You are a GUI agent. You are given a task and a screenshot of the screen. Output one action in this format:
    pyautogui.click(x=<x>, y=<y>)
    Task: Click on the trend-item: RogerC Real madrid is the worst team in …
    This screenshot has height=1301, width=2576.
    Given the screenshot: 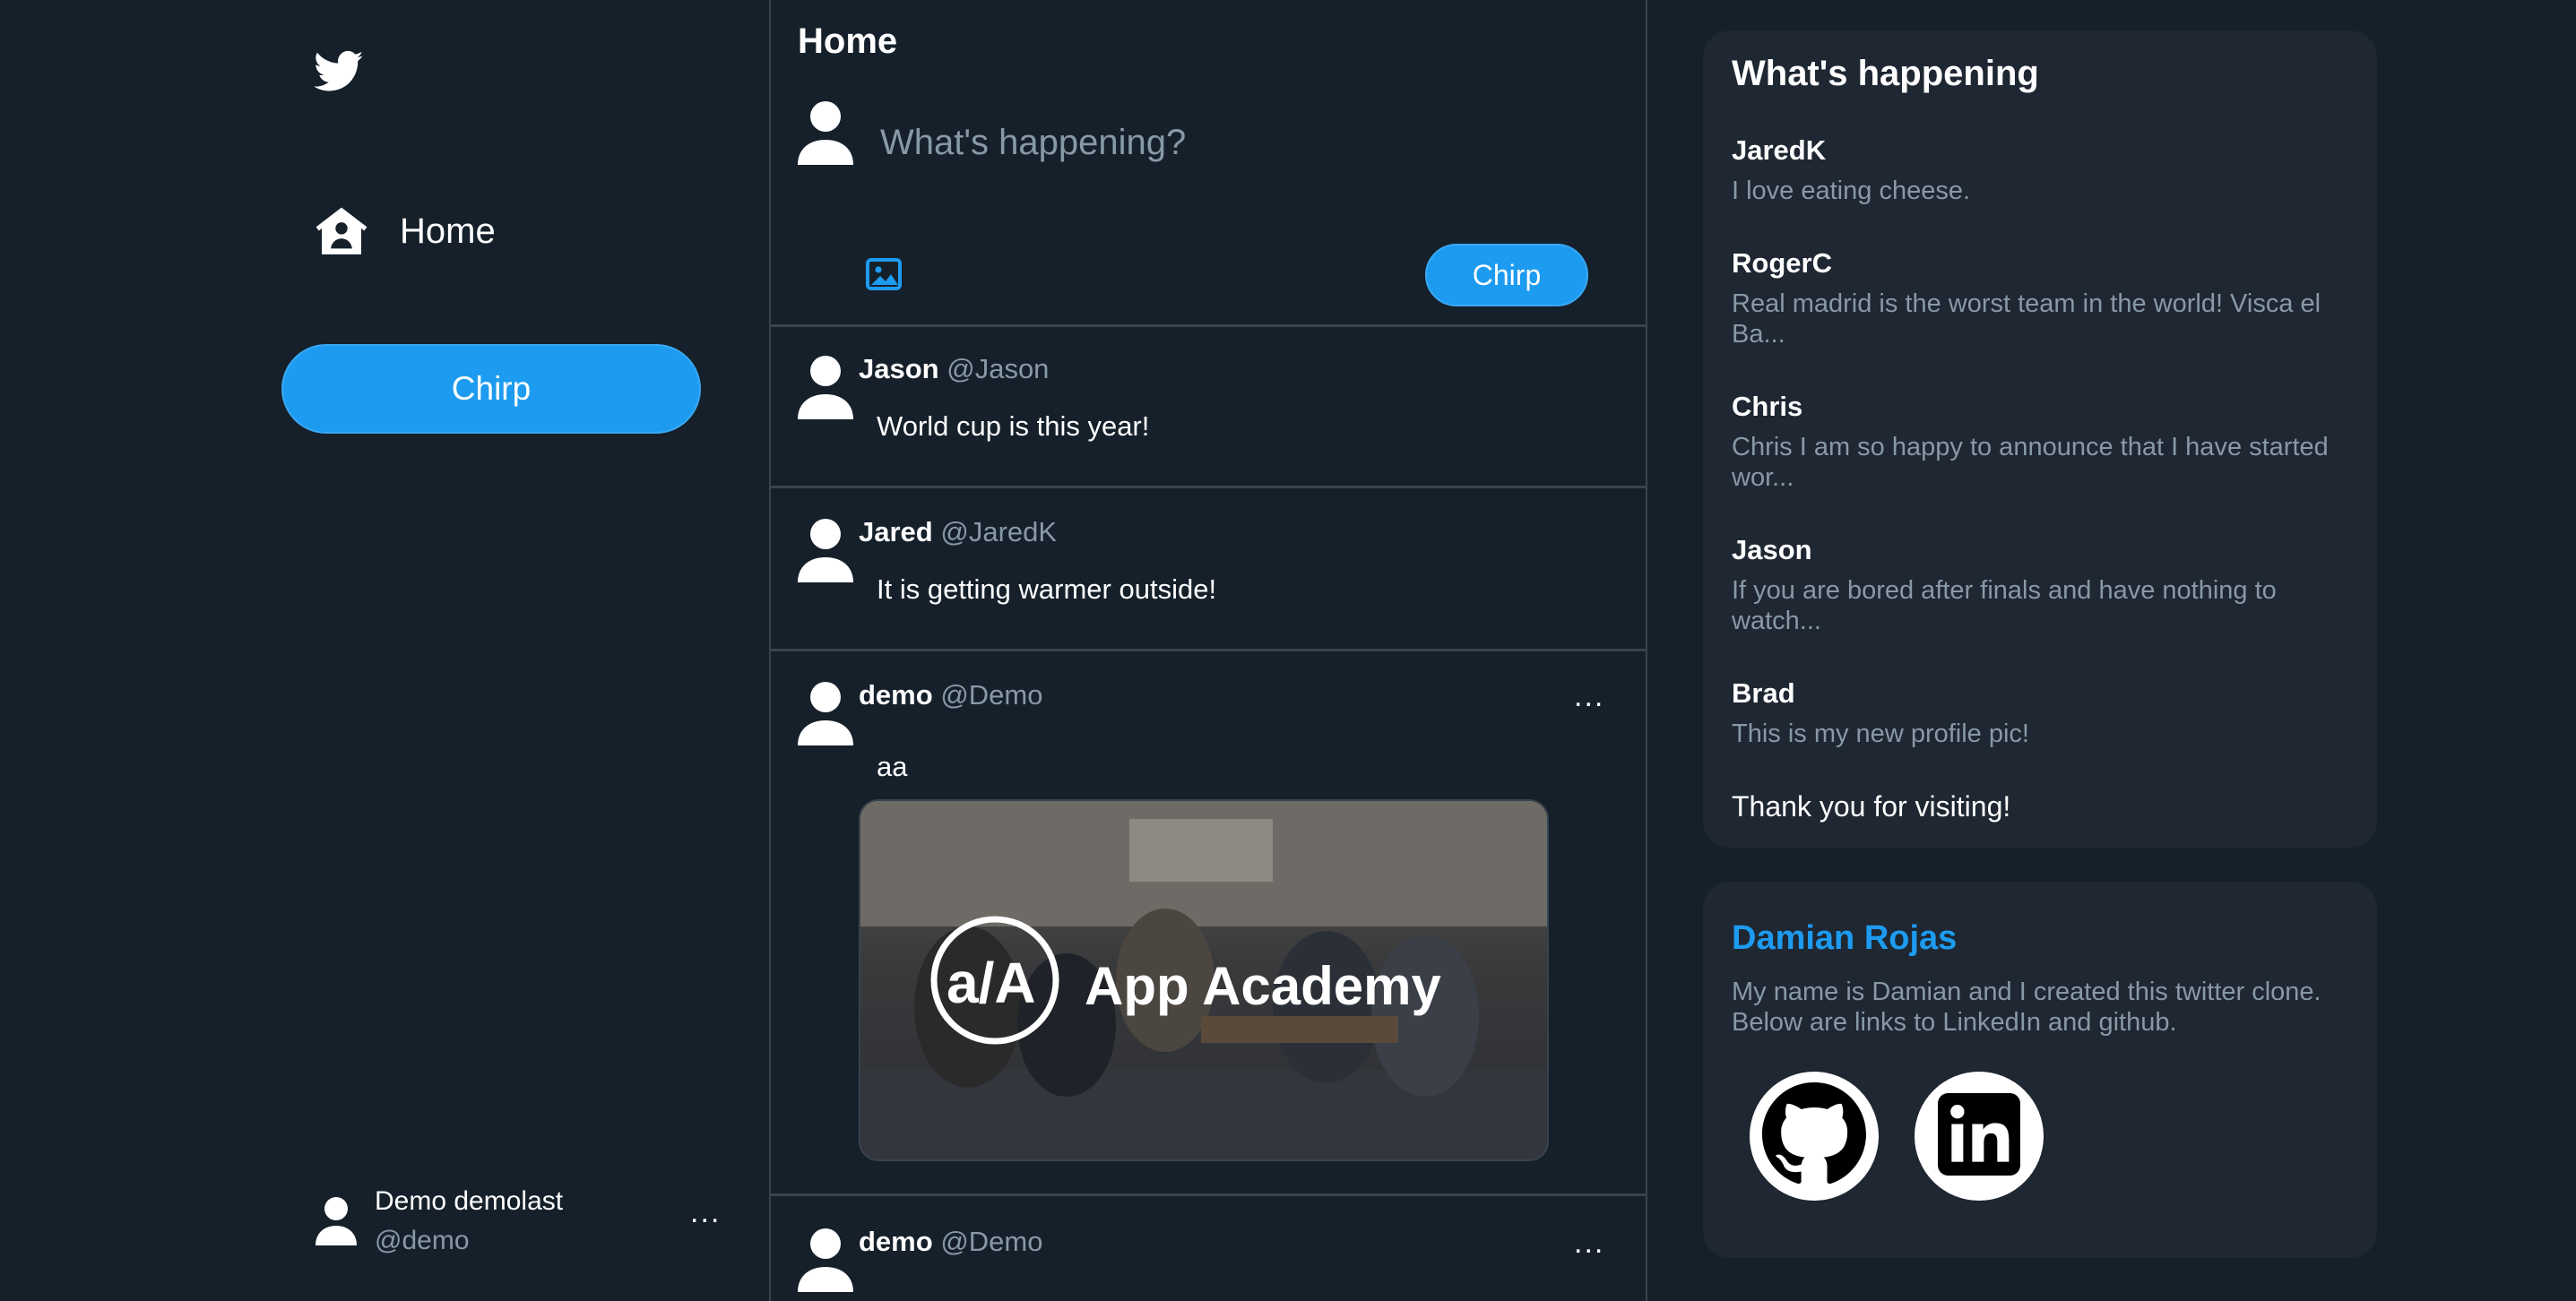 What is the action you would take?
    pyautogui.click(x=2045, y=298)
    